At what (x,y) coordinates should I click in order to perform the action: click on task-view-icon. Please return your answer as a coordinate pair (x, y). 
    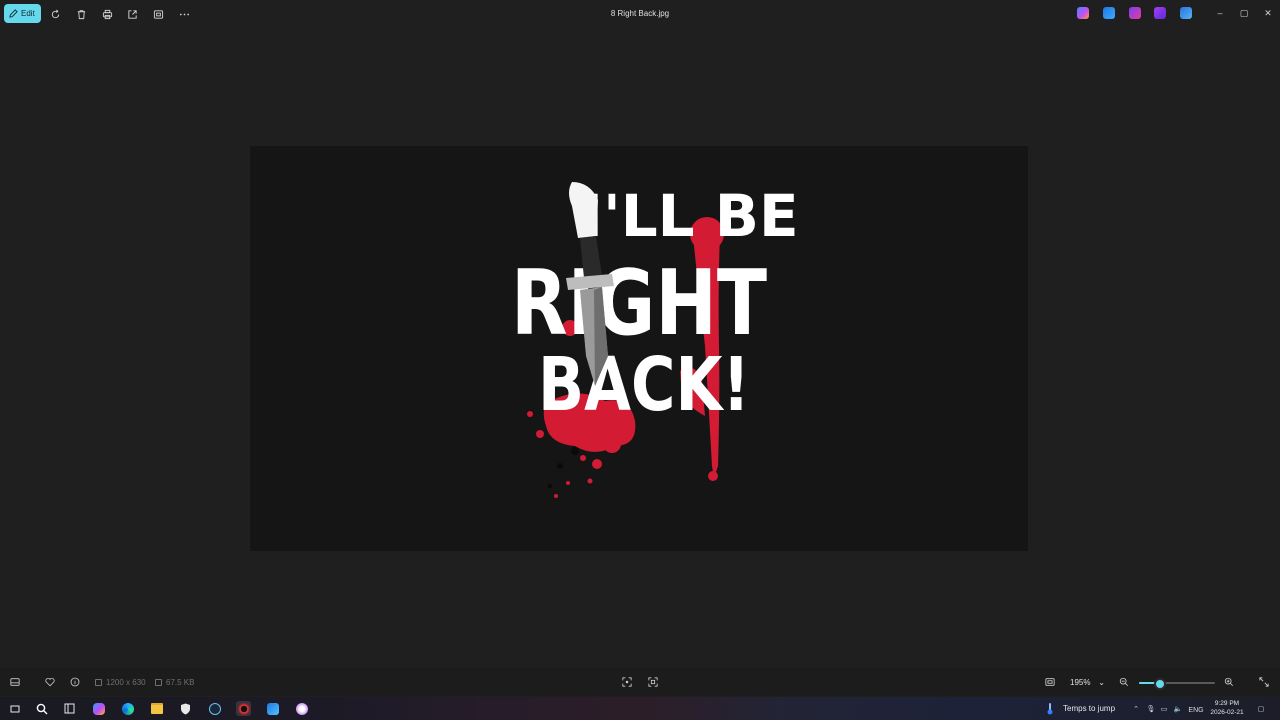
    Looking at the image, I should click on (14, 708).